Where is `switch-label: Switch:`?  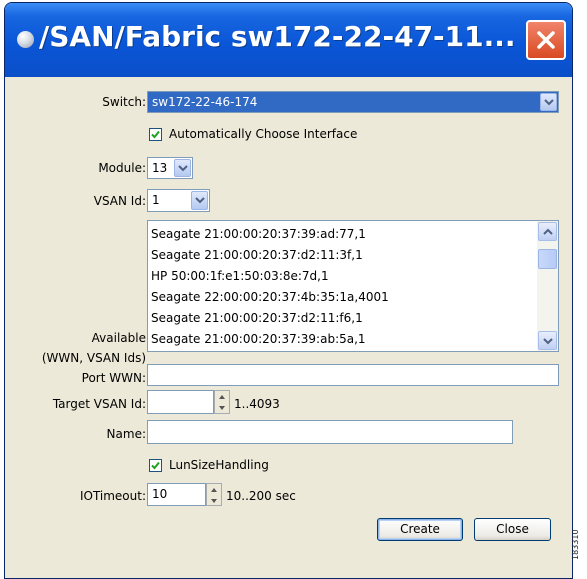
switch-label: Switch: is located at coordinates (124, 102).